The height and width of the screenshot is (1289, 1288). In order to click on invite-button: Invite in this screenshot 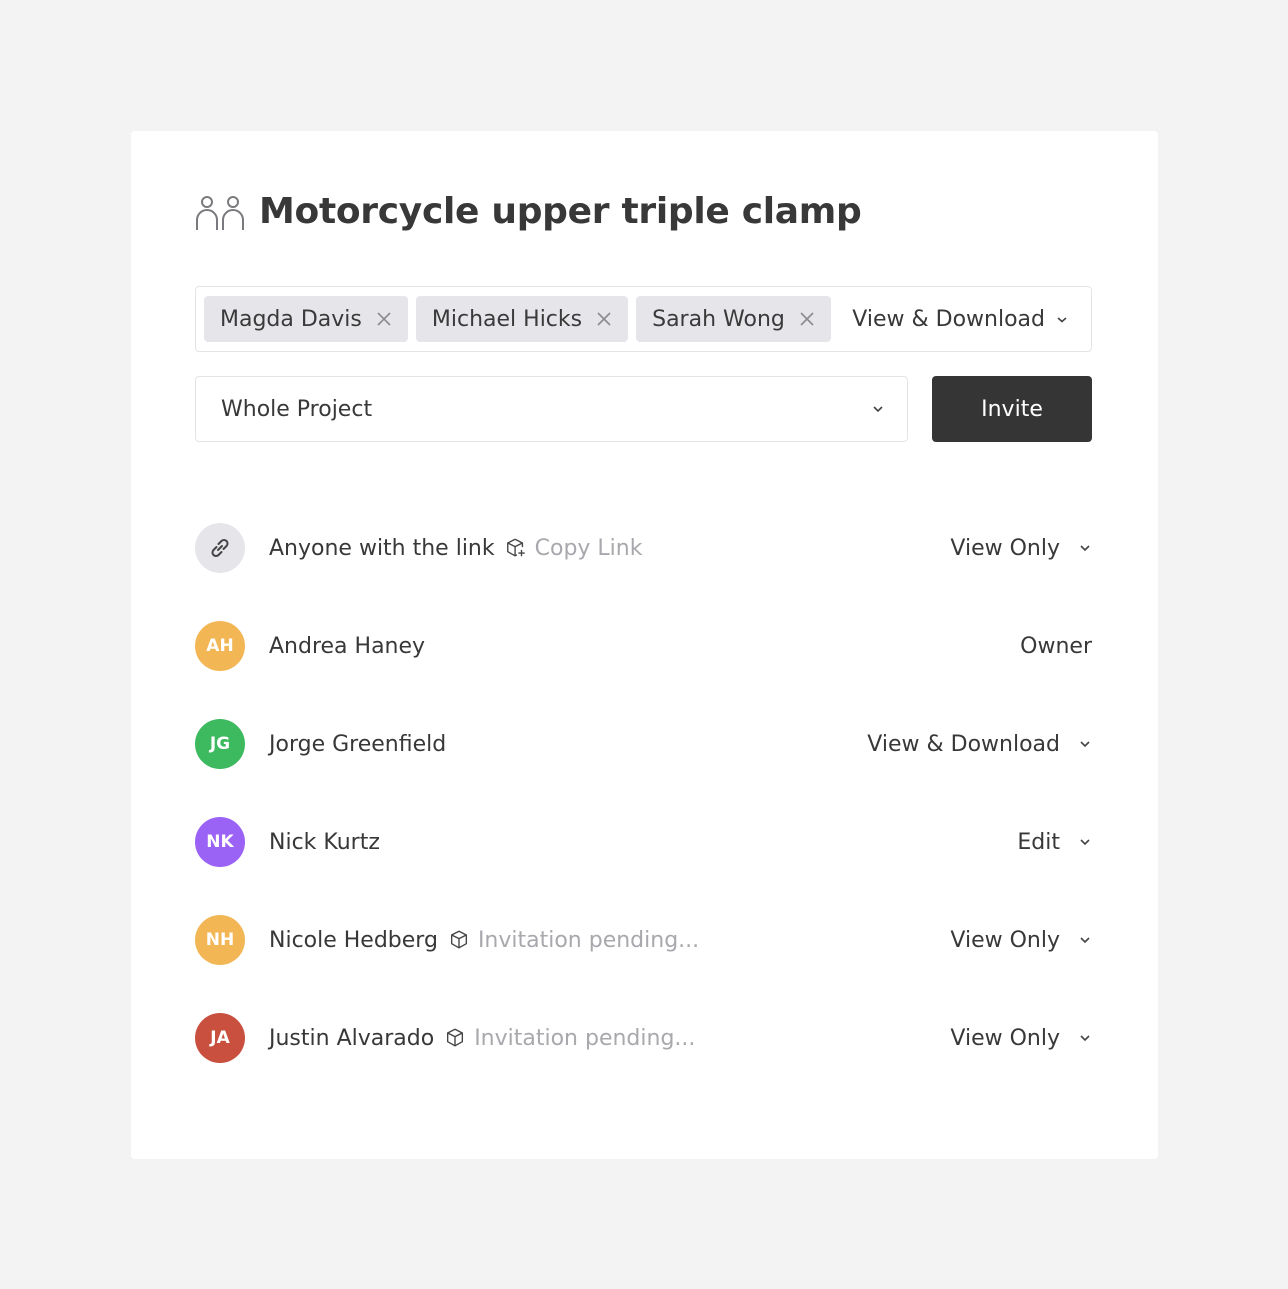, I will do `click(1012, 409)`.